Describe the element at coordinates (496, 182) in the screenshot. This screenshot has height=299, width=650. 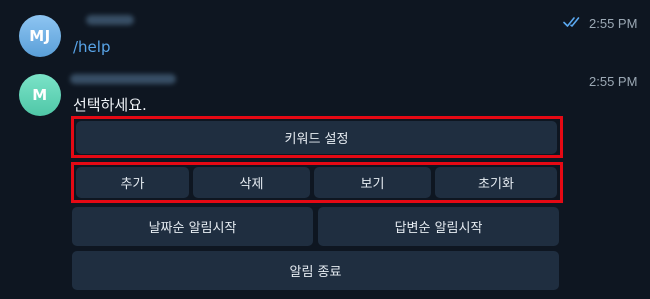
I see `reset-button: 초기화` at that location.